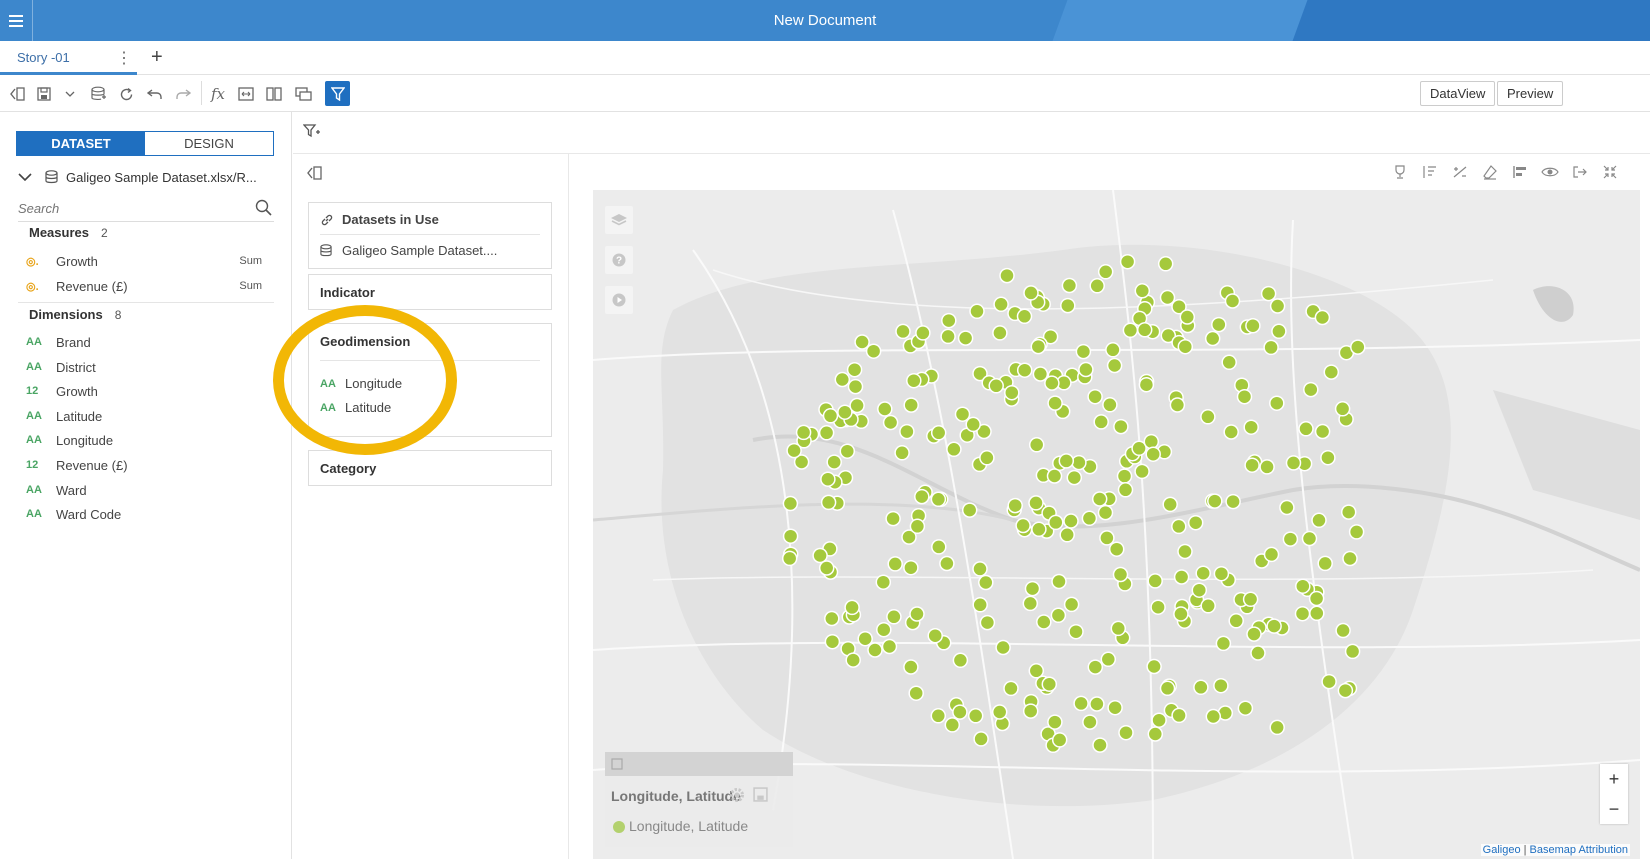 Image resolution: width=1650 pixels, height=859 pixels. What do you see at coordinates (146, 490) in the screenshot?
I see `field-dimension-ward: AA Ward` at bounding box center [146, 490].